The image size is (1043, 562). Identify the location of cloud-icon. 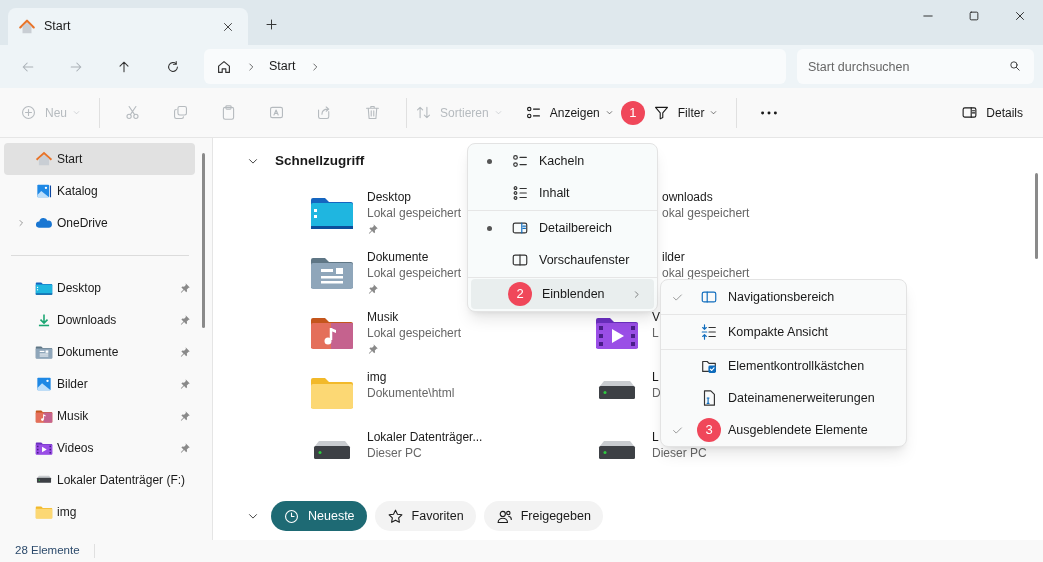
(44, 223).